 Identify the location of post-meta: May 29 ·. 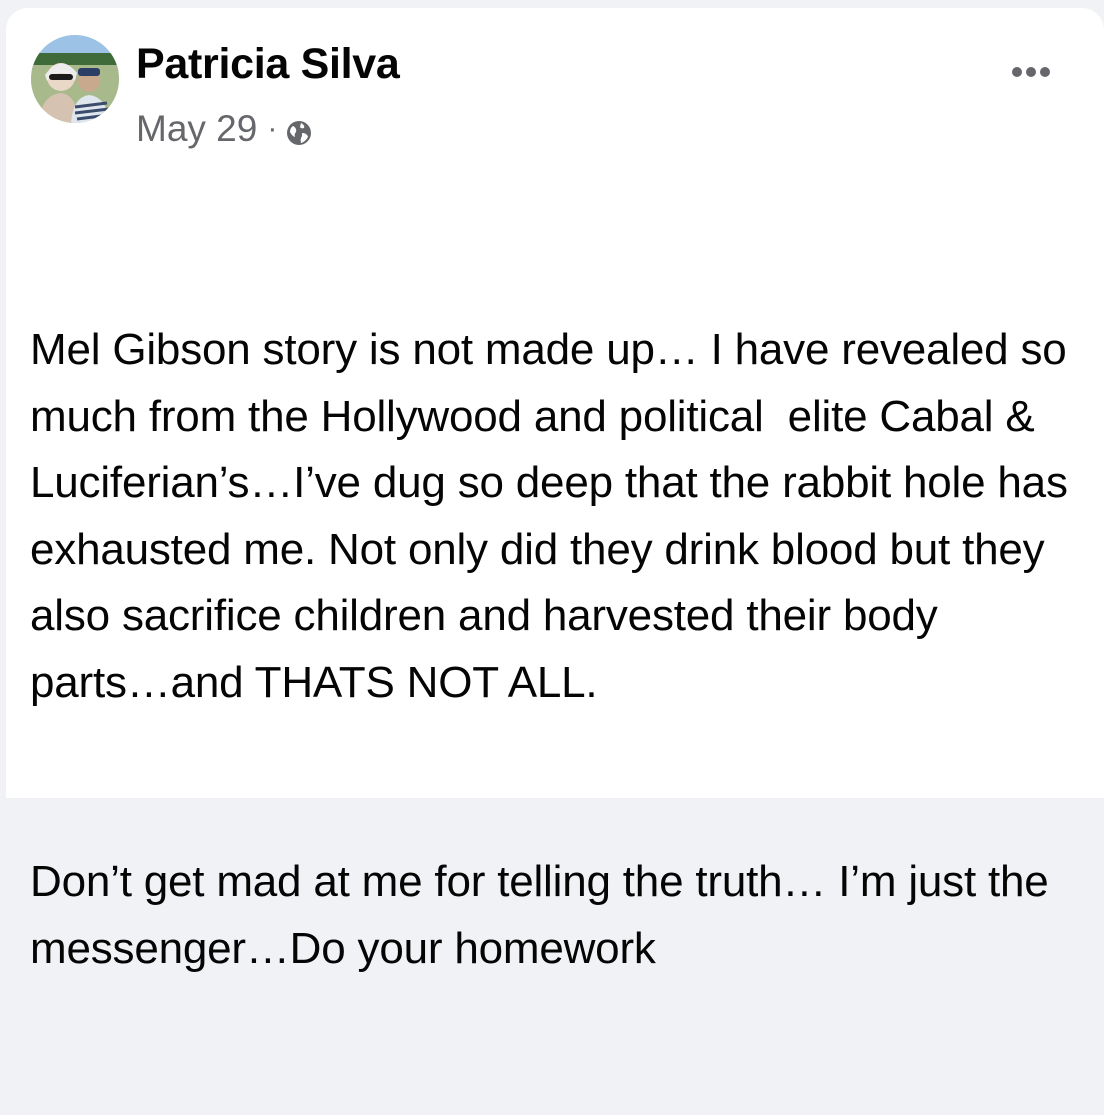
(224, 129).